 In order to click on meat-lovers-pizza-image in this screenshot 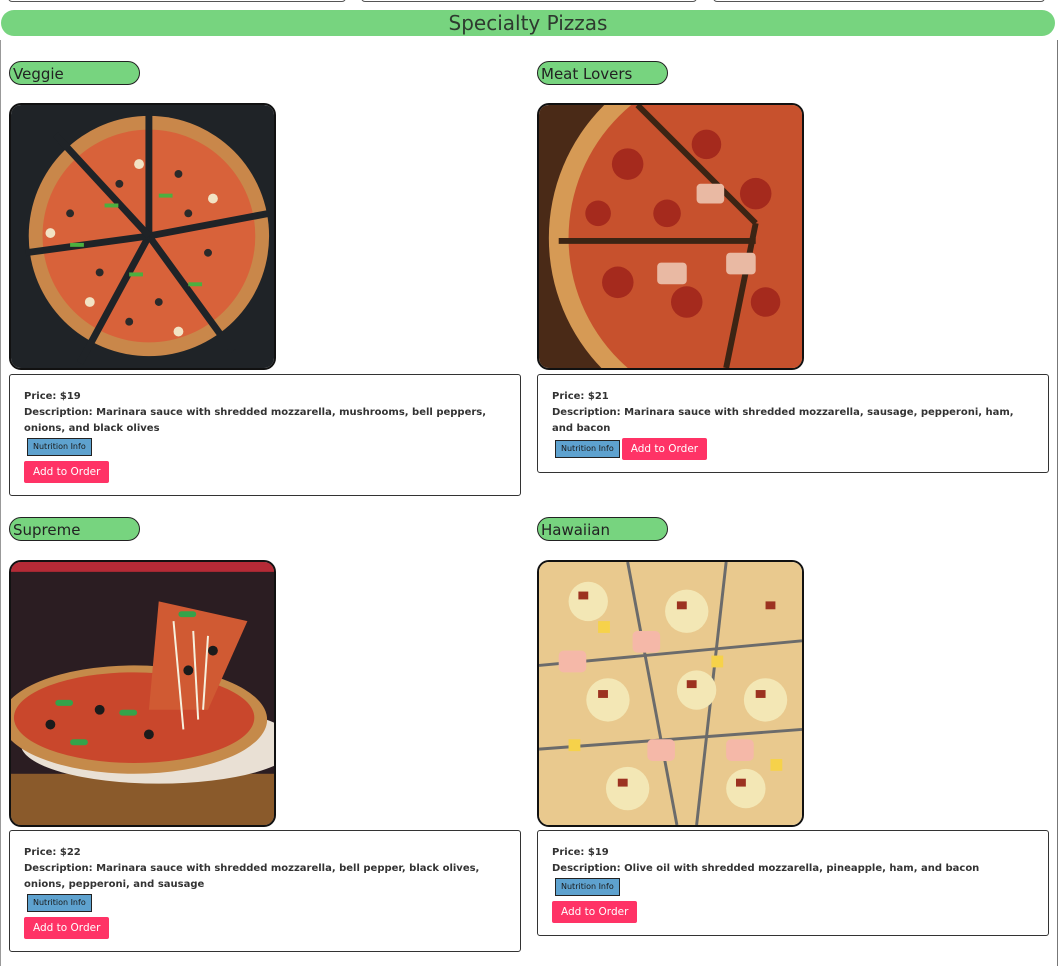, I will do `click(670, 236)`.